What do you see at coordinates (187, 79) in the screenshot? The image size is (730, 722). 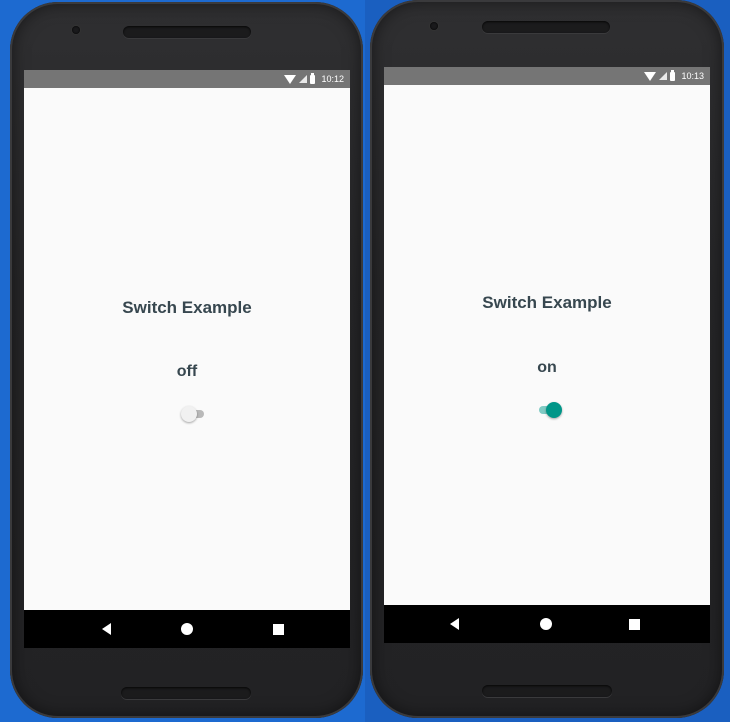 I see `status-bar: 10:12` at bounding box center [187, 79].